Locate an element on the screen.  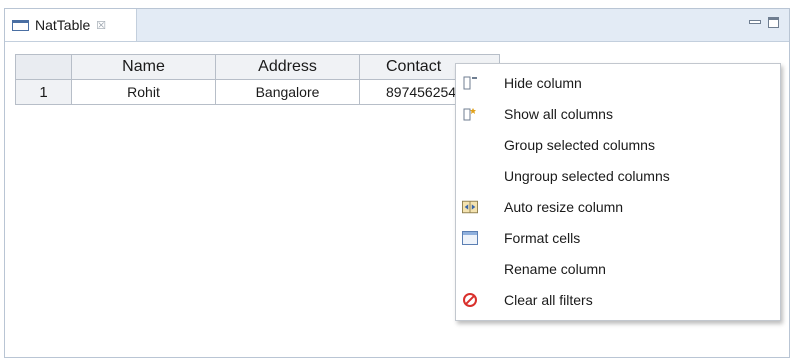
menu-item-format-cells: Format cells is located at coordinates (618, 238).